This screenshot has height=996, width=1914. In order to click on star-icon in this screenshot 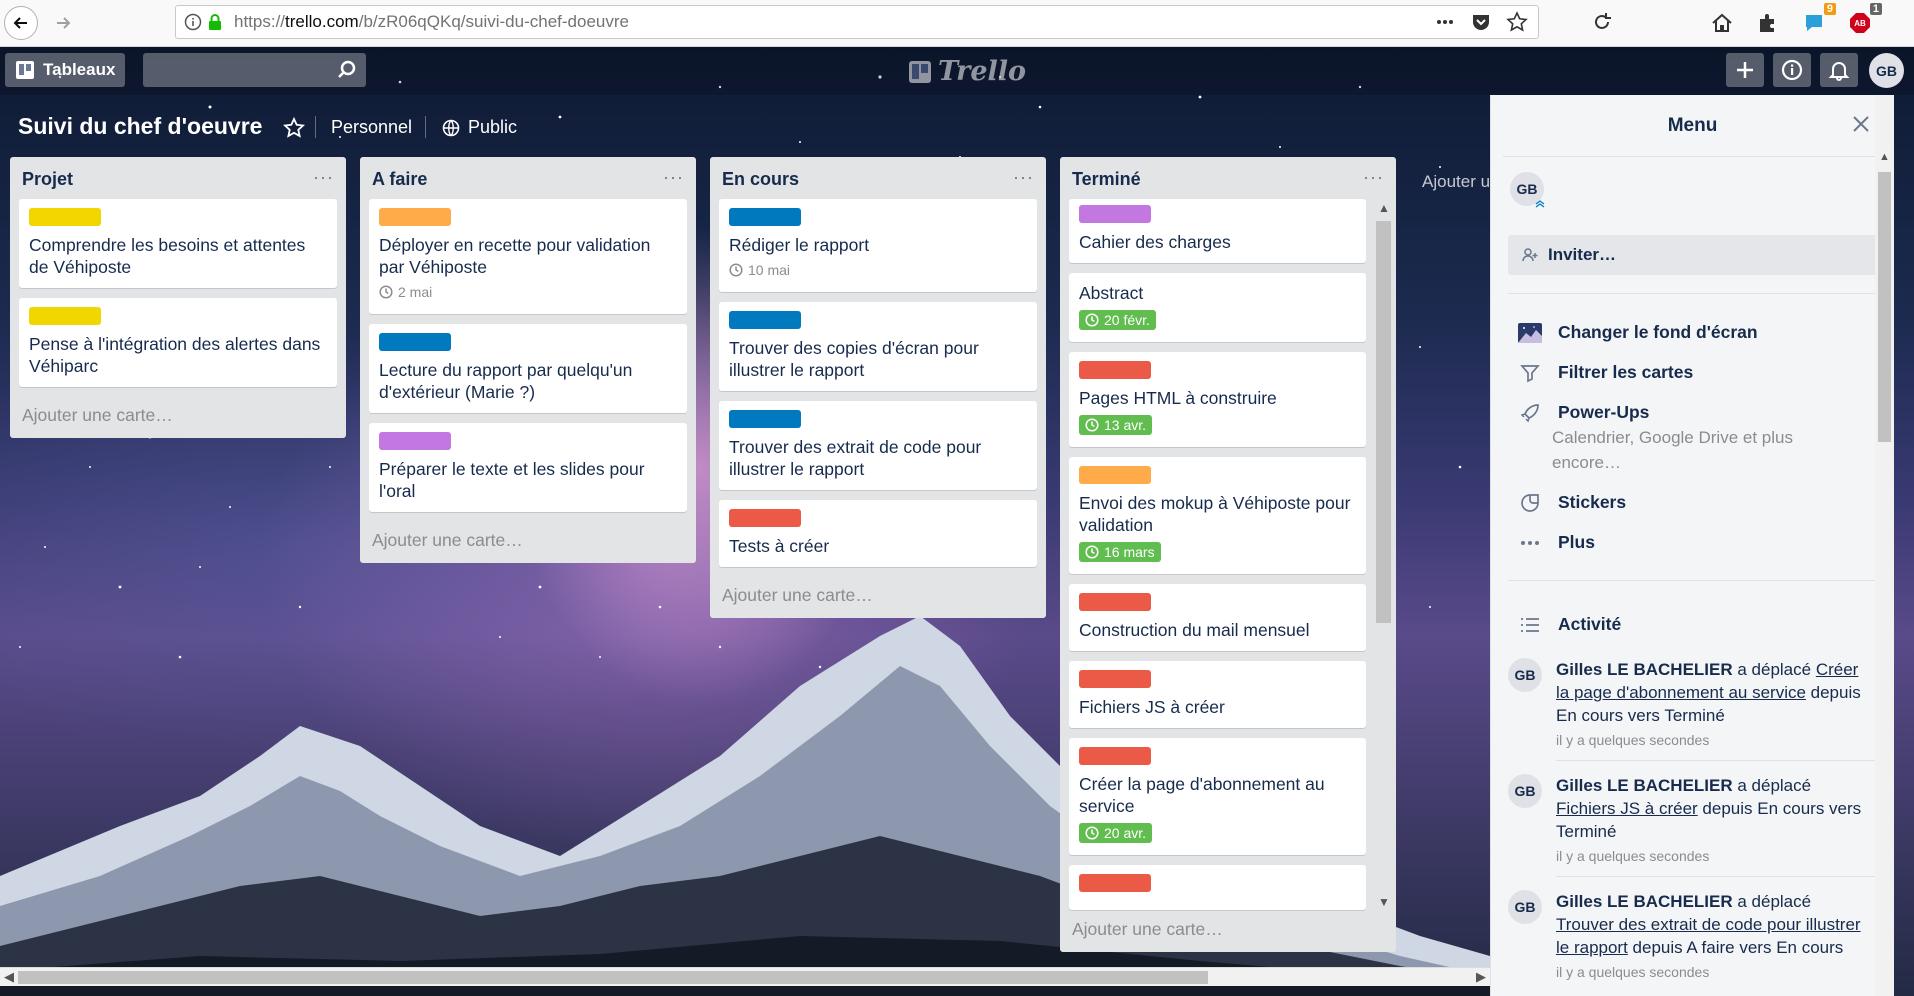, I will do `click(294, 128)`.